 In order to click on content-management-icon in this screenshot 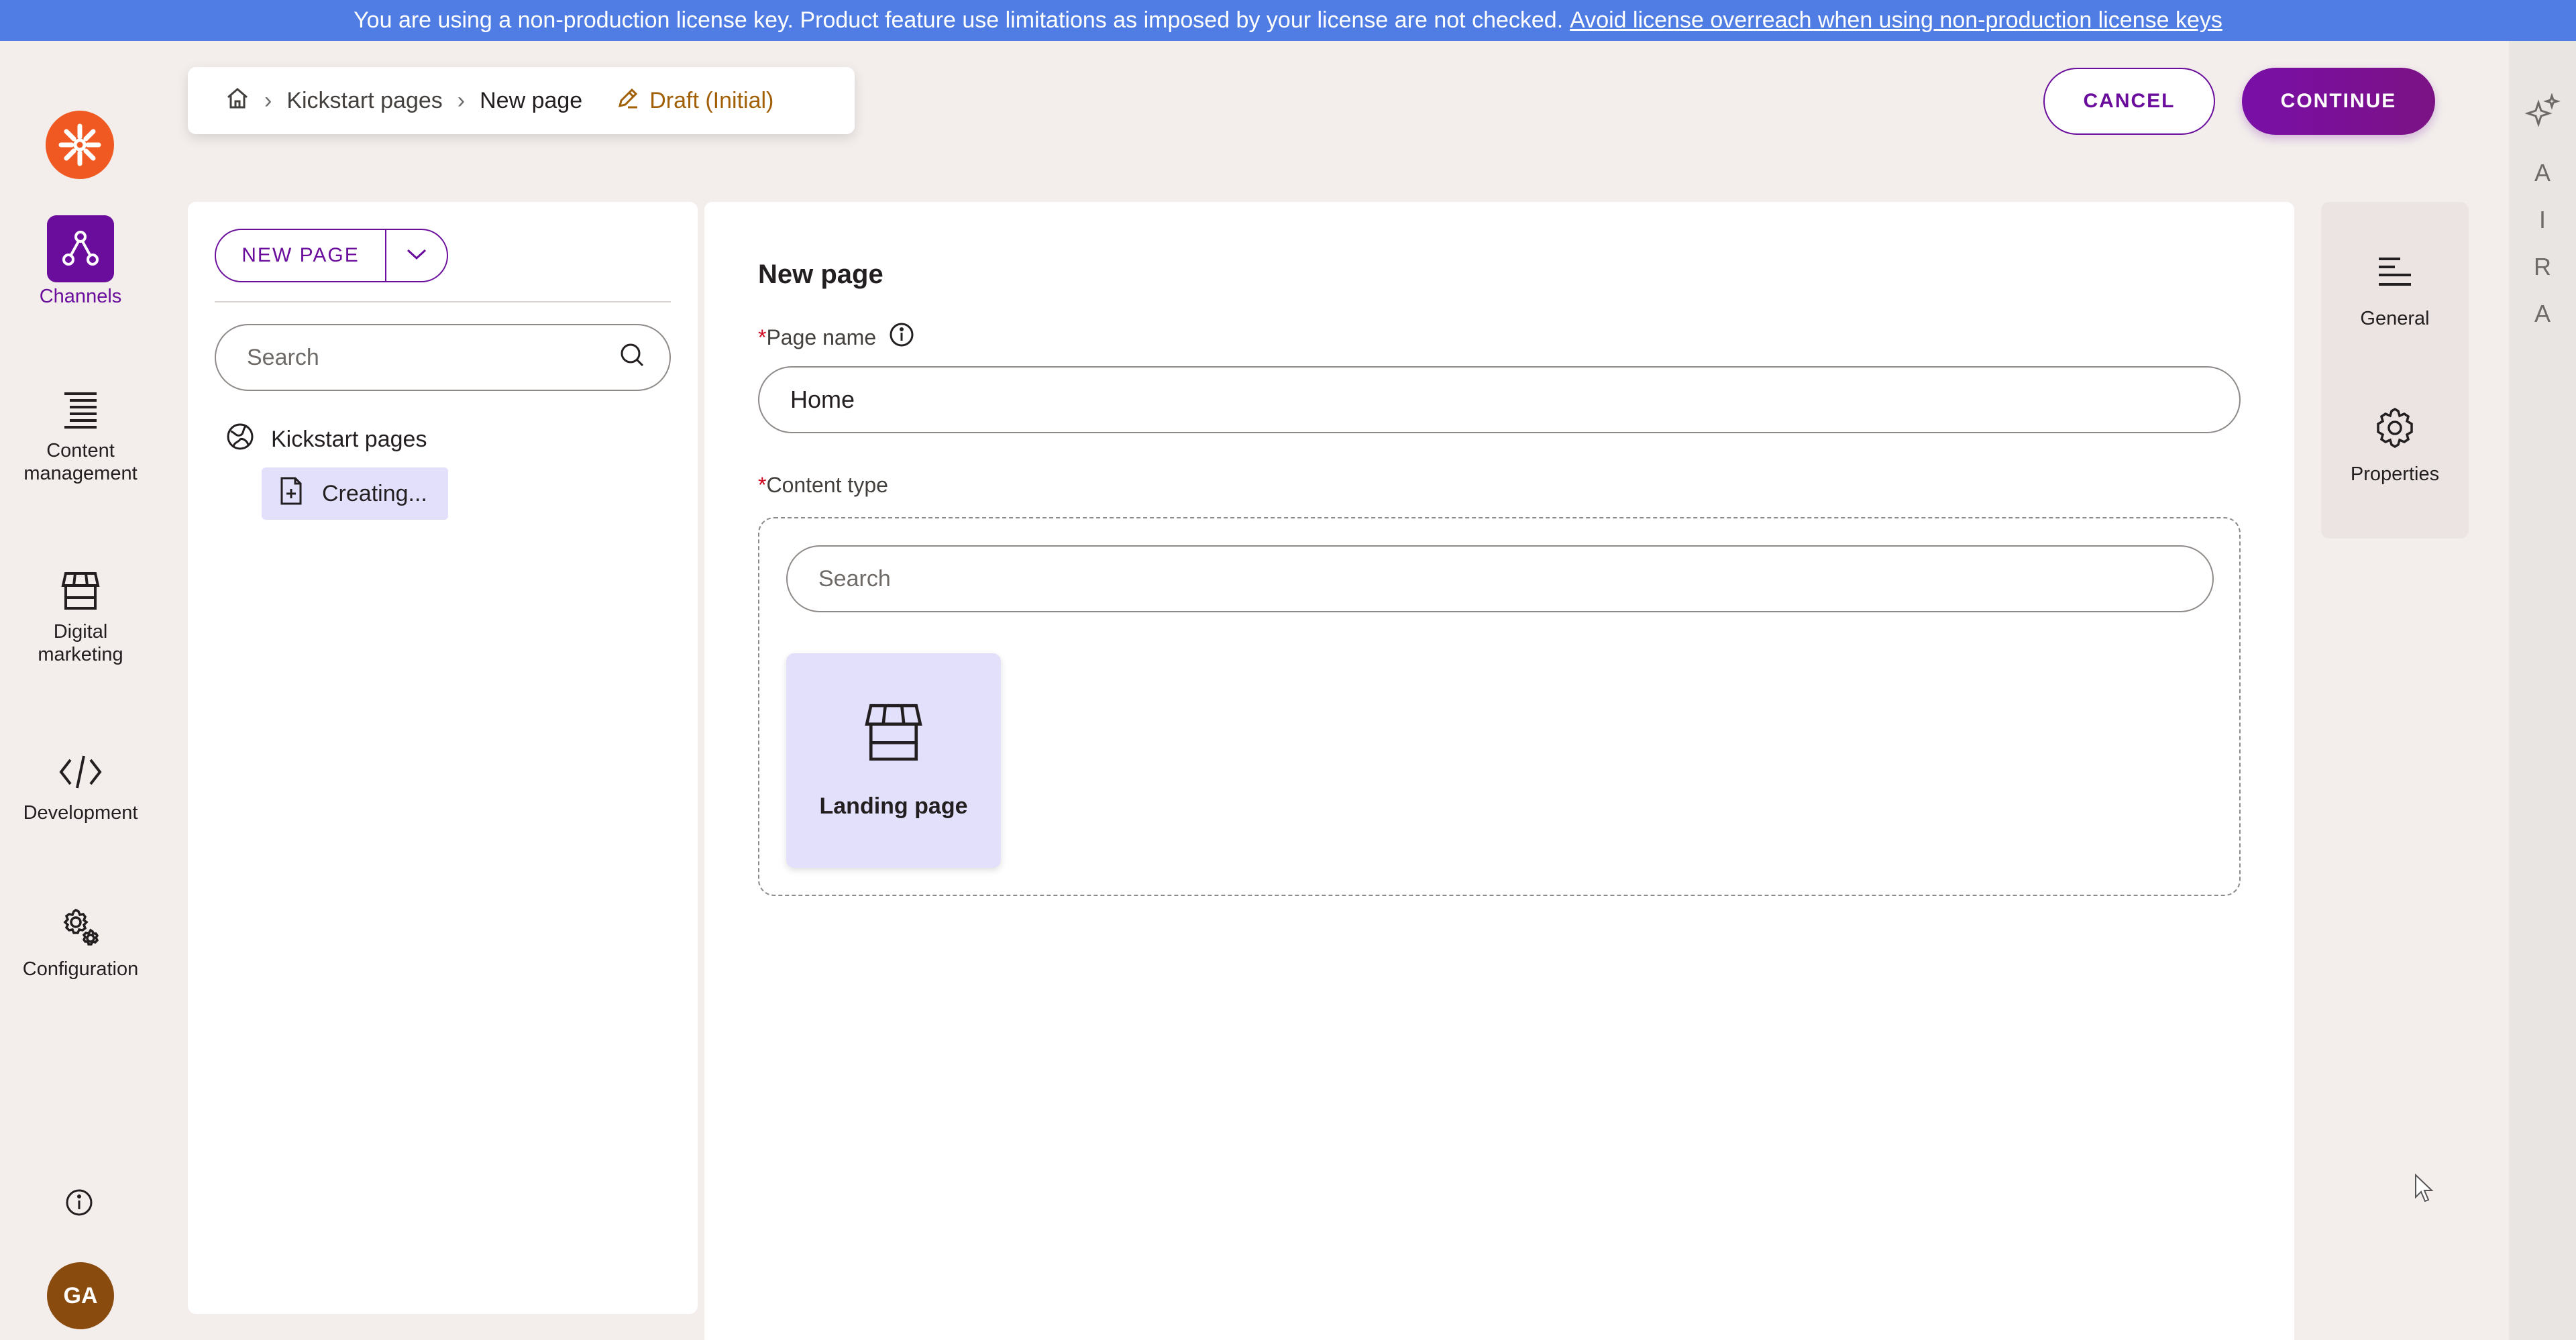, I will do `click(80, 410)`.